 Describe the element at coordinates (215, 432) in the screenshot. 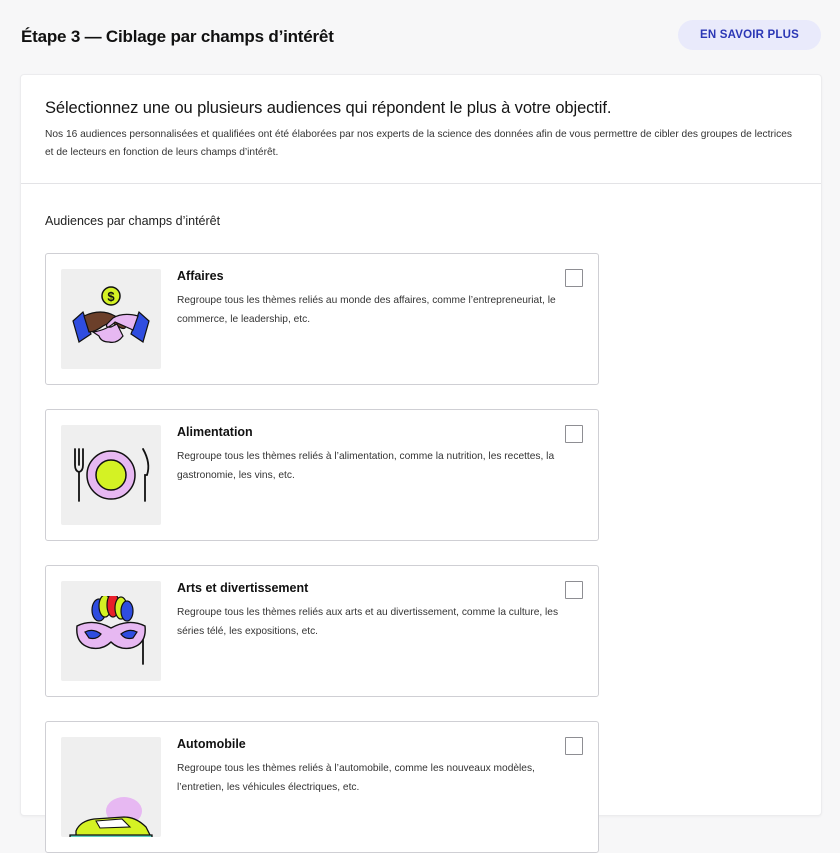

I see `card-title: Alimentation` at that location.